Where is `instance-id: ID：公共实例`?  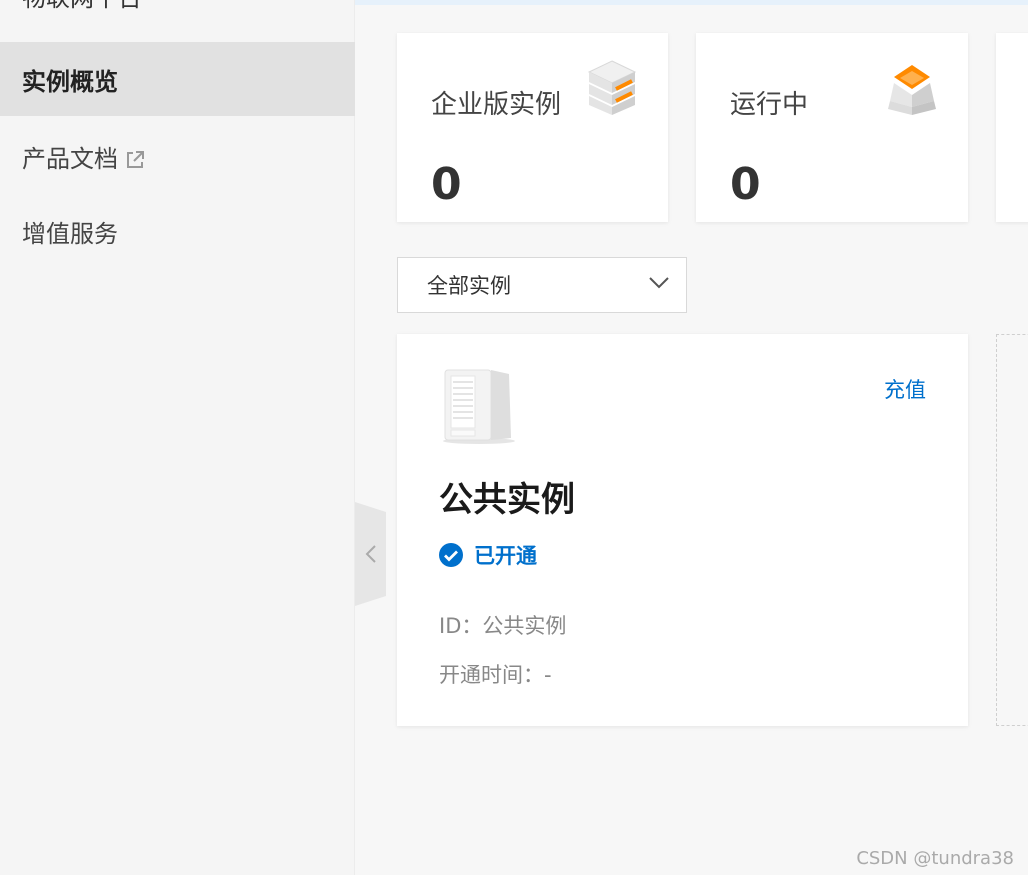
instance-id: ID：公共实例 is located at coordinates (503, 626).